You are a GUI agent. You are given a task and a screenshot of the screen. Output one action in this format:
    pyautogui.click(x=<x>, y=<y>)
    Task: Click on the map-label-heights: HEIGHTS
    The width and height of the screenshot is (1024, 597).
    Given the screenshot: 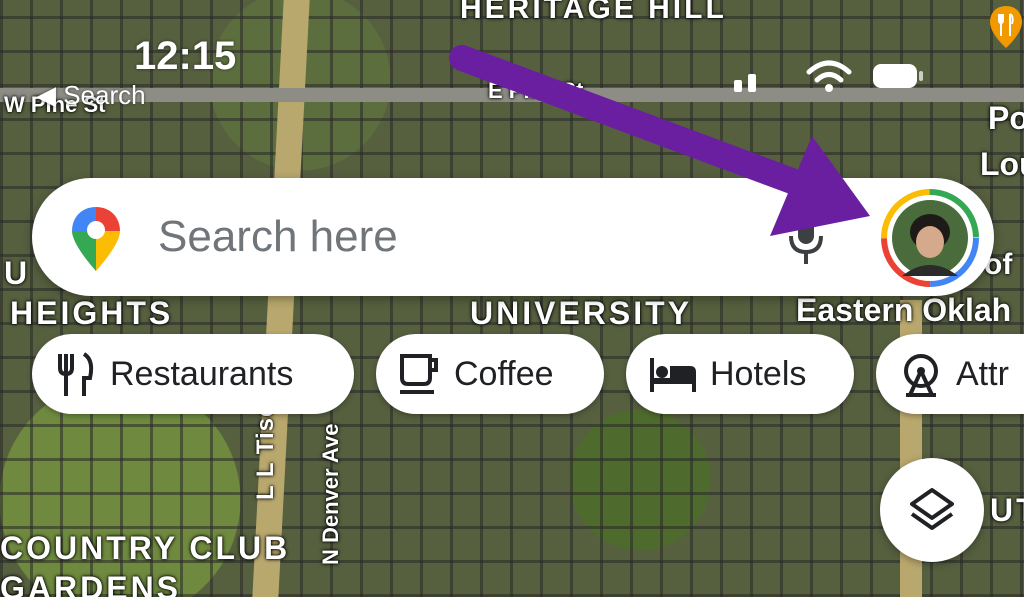 What is the action you would take?
    pyautogui.click(x=92, y=313)
    